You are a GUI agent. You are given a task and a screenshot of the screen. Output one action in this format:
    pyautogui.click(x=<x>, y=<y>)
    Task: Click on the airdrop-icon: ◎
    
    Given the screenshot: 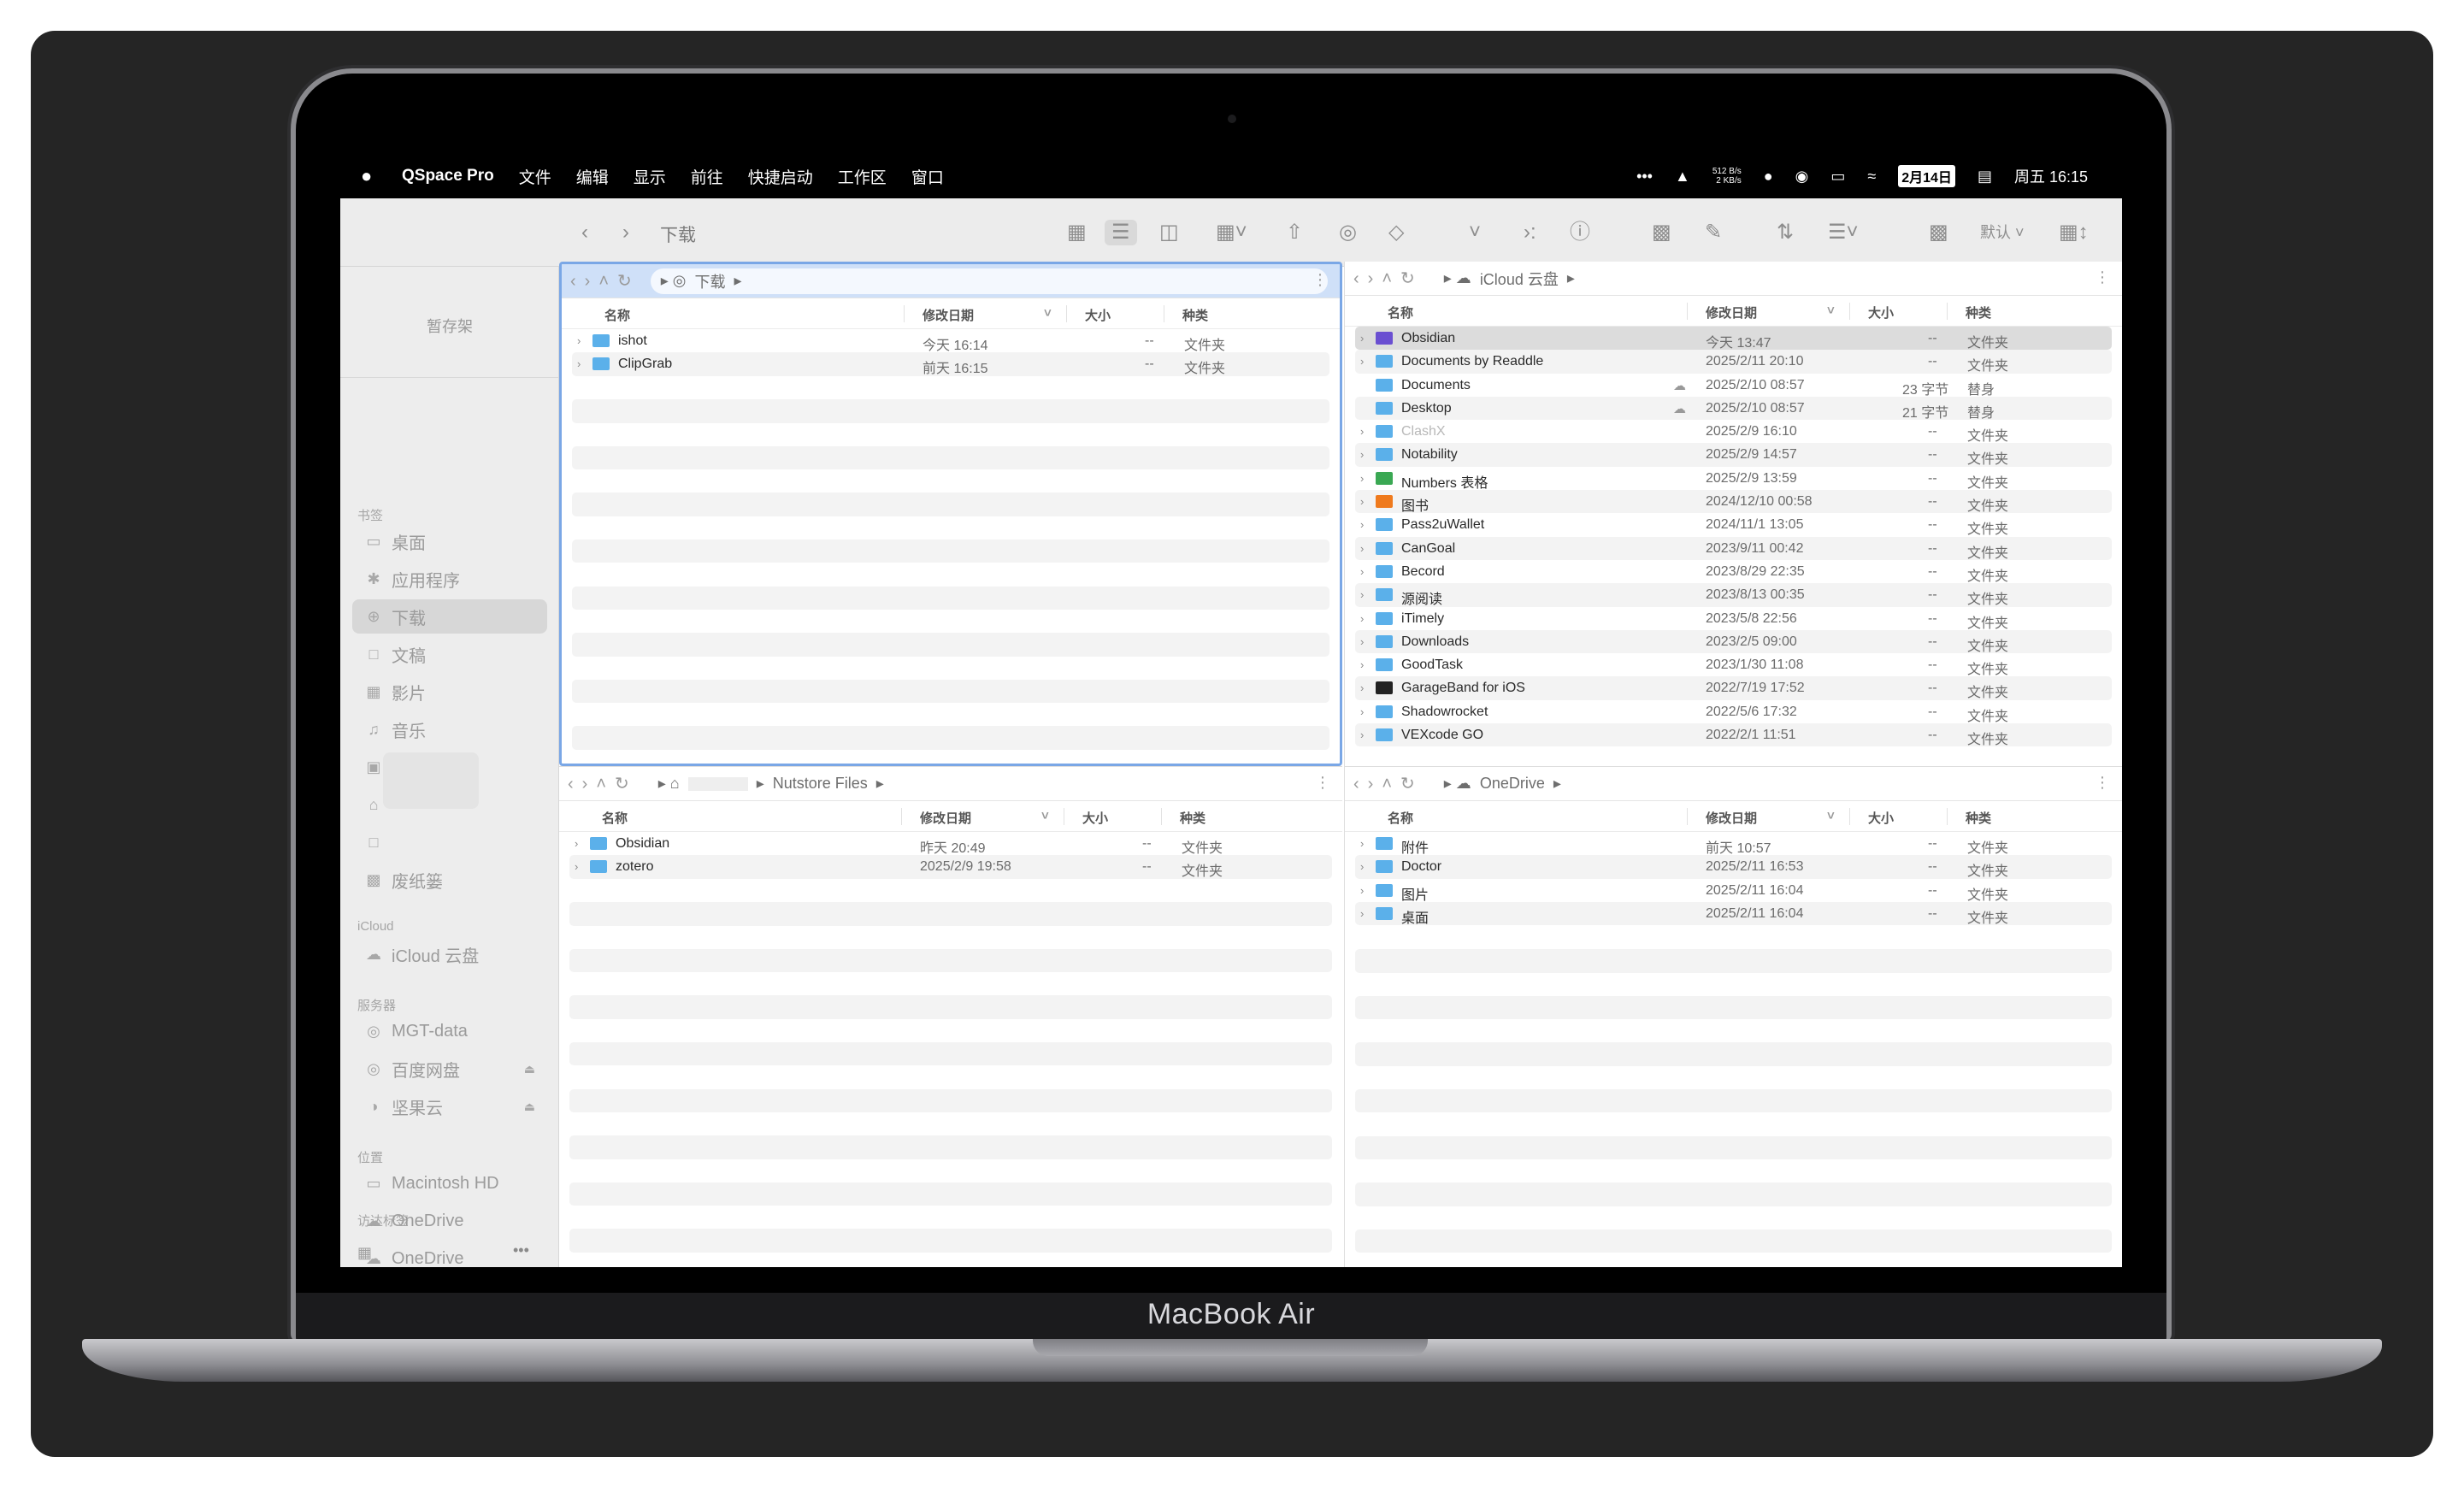 What is the action you would take?
    pyautogui.click(x=1348, y=232)
    